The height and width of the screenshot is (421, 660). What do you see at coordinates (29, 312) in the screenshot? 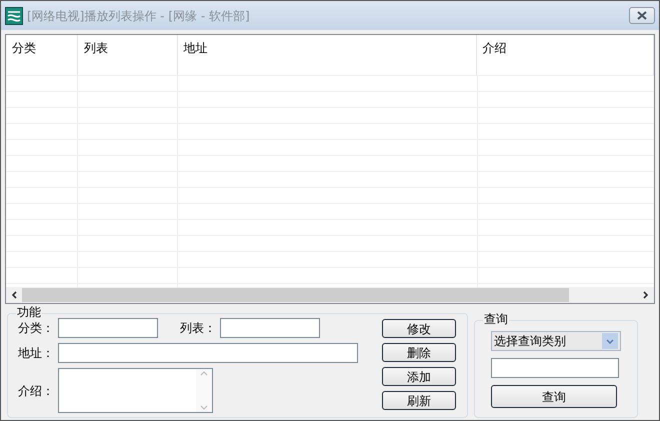
I see `group-title: 功能` at bounding box center [29, 312].